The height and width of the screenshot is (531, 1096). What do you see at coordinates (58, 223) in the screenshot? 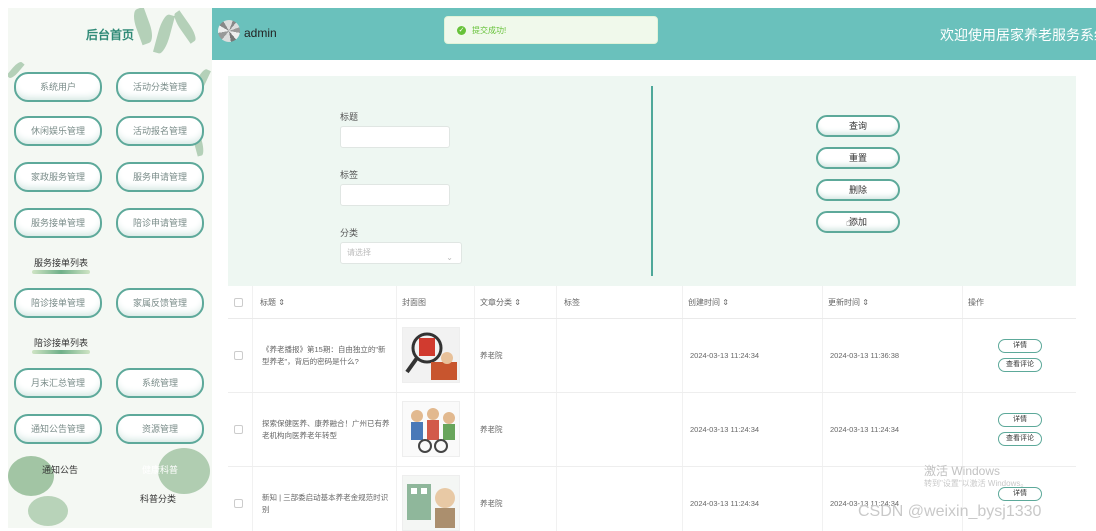
I see `menu-service-orders: 服务接单管理` at bounding box center [58, 223].